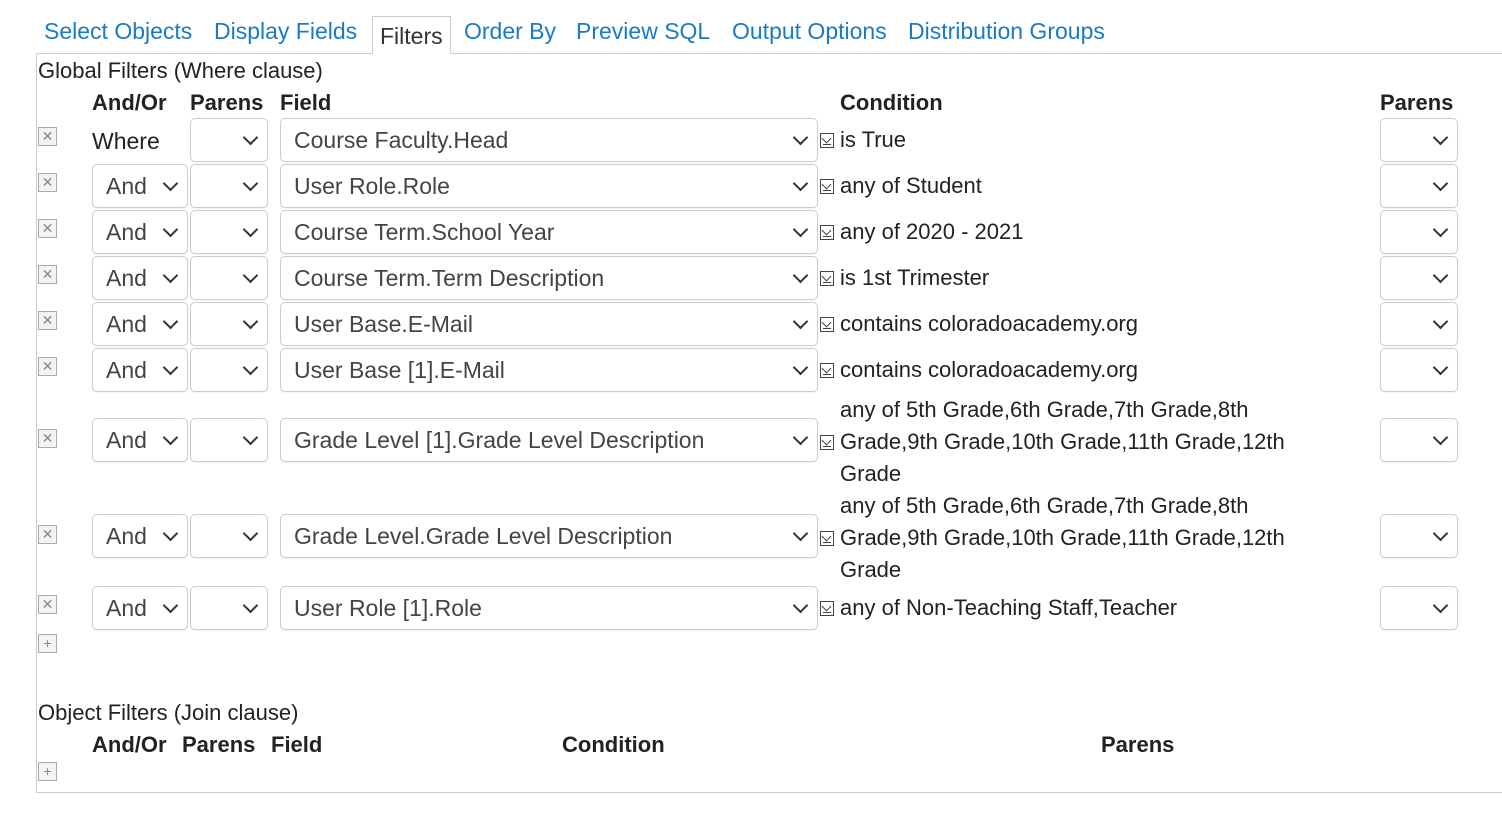  I want to click on condition-text: any of Non-Teaching Staff,Teacher, so click(1009, 607).